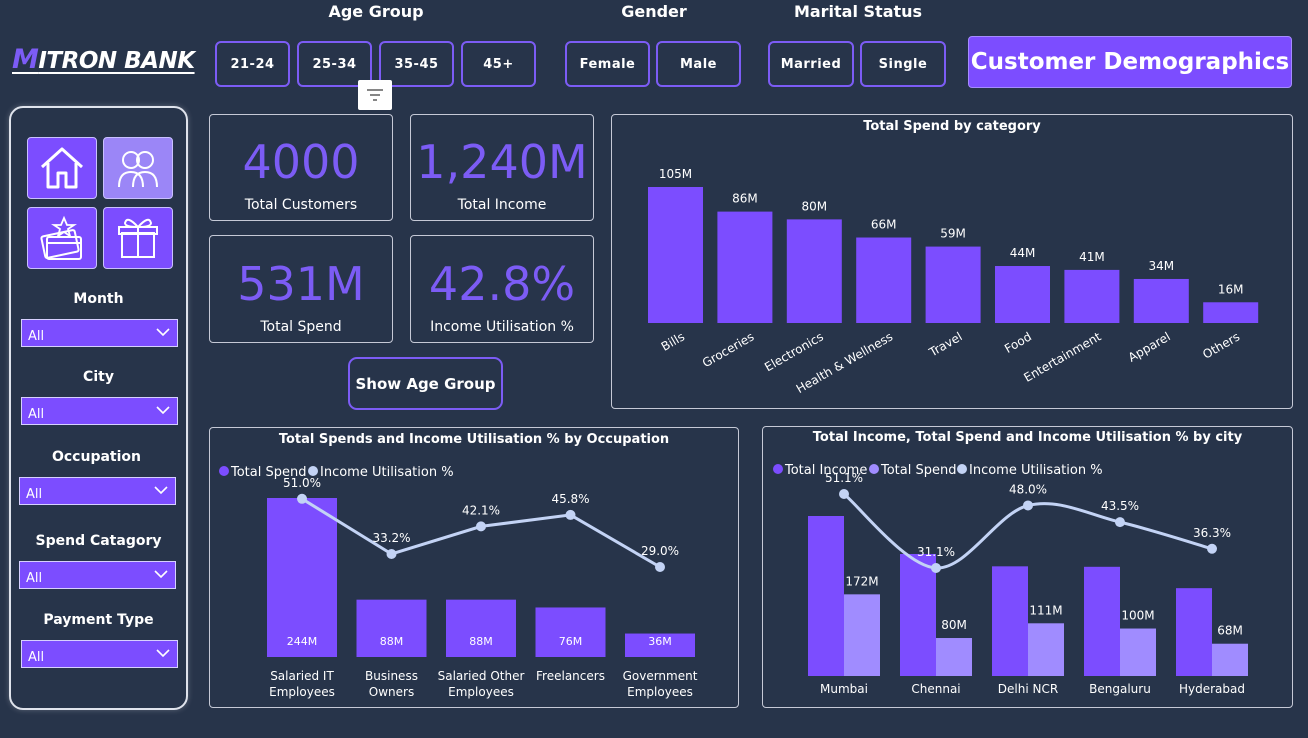 The height and width of the screenshot is (738, 1308). I want to click on line-label: 33.2%, so click(391, 538).